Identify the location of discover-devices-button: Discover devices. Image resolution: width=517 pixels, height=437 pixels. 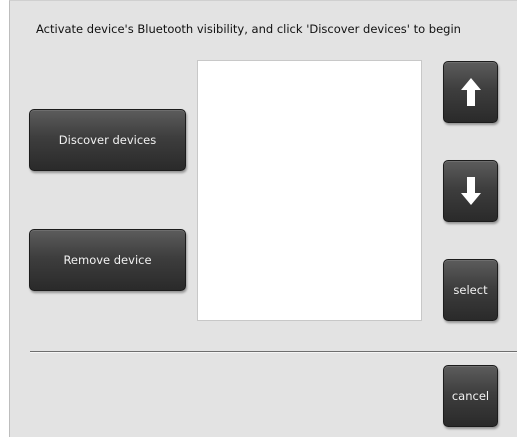
(107, 140).